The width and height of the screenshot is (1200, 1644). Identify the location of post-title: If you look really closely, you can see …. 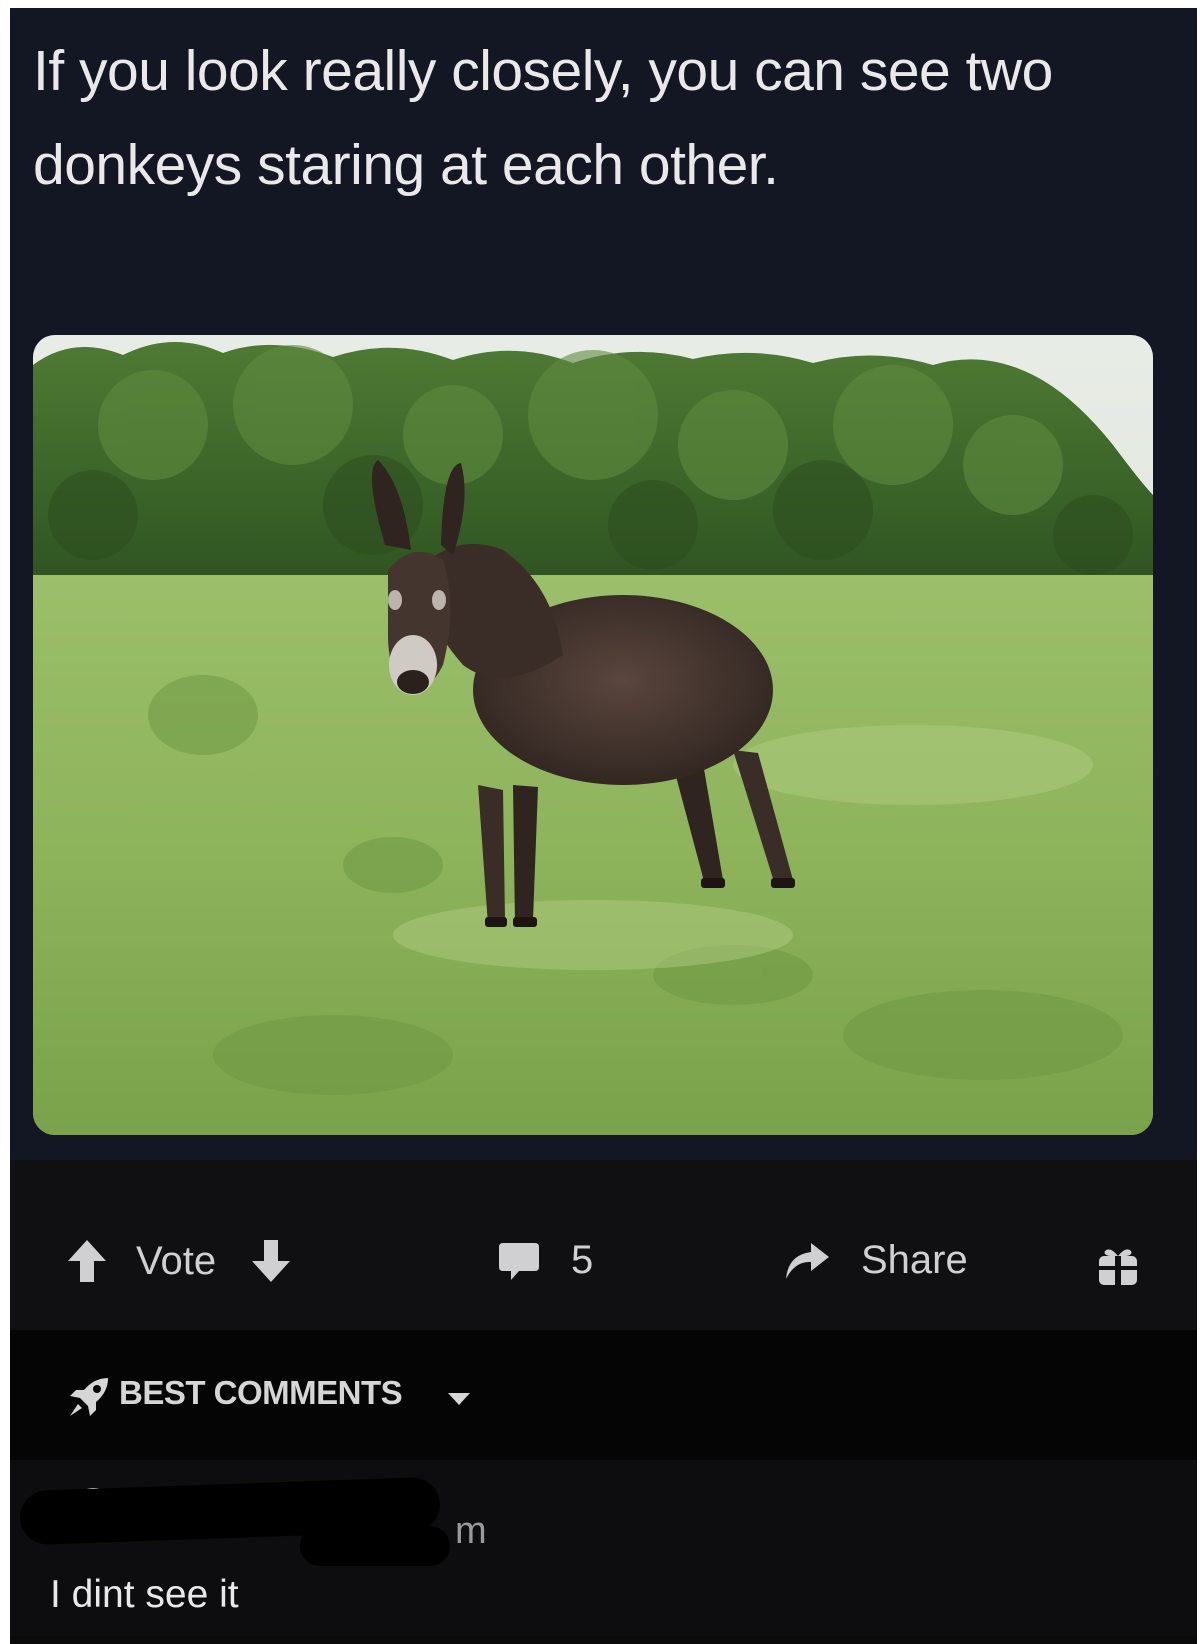
(543, 118).